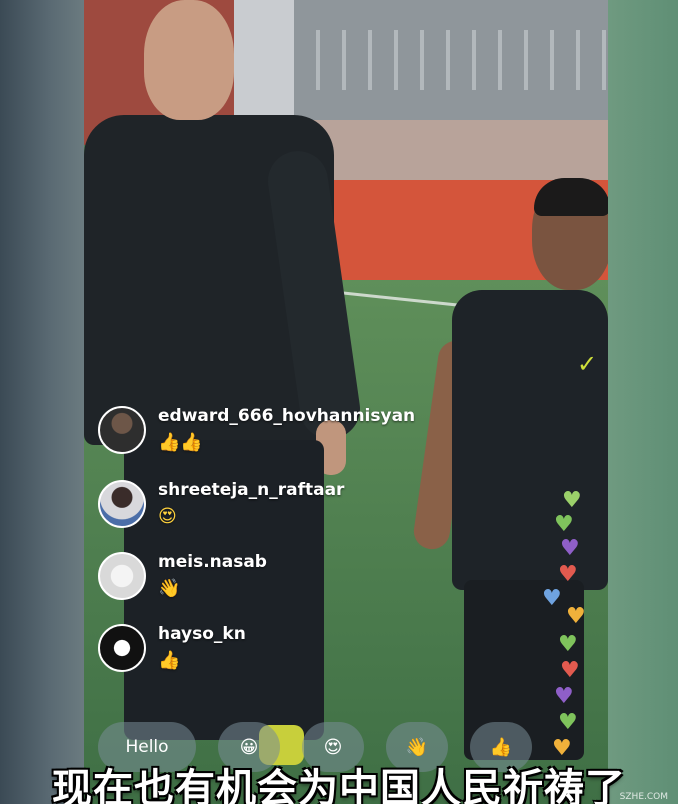 This screenshot has height=804, width=678. What do you see at coordinates (643, 402) in the screenshot?
I see `right-blur-panel` at bounding box center [643, 402].